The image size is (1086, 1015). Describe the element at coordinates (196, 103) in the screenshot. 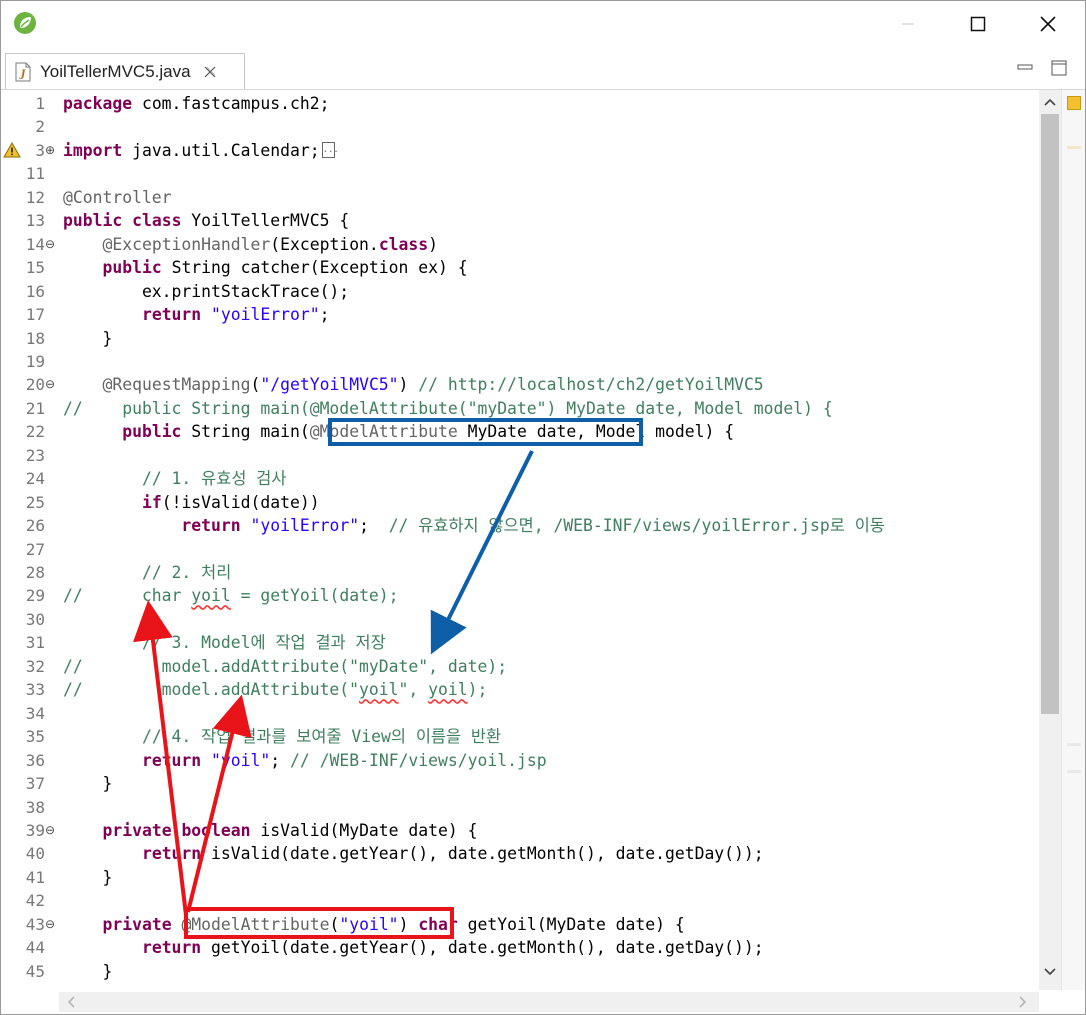

I see `code-line: package com.fastcampus.ch2;` at that location.